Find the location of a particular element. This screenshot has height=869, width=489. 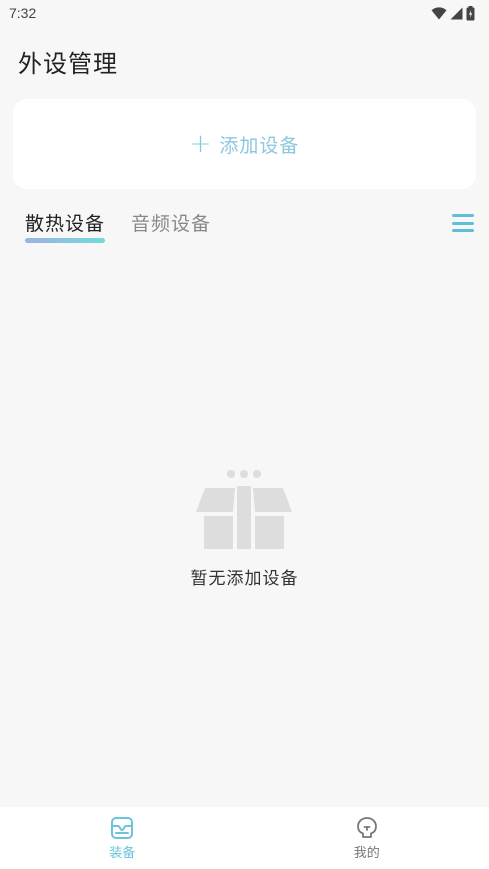

nav-item-profile: 我的 is located at coordinates (367, 838).